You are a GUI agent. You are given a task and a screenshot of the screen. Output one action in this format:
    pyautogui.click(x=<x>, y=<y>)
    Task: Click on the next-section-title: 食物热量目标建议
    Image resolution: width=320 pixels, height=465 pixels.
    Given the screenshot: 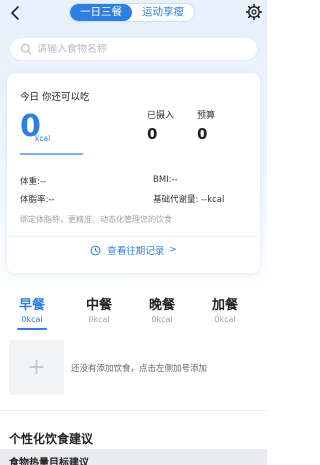 What is the action you would take?
    pyautogui.click(x=49, y=461)
    